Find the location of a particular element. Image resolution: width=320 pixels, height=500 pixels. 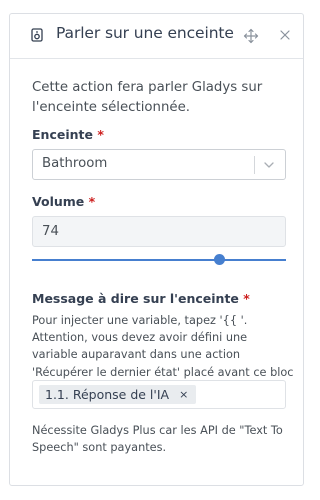

speaker-icon is located at coordinates (37, 35).